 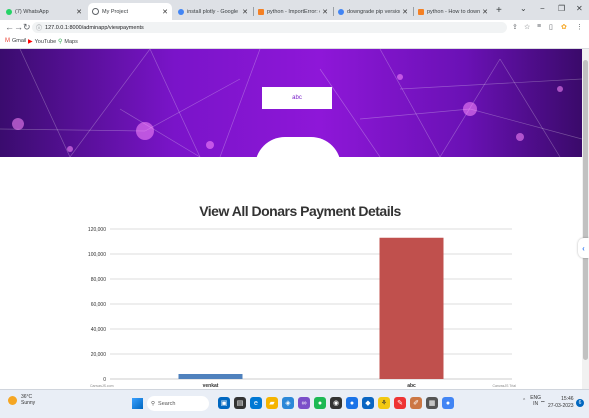 What do you see at coordinates (153, 403) in the screenshot?
I see `search-icon: ⚲` at bounding box center [153, 403].